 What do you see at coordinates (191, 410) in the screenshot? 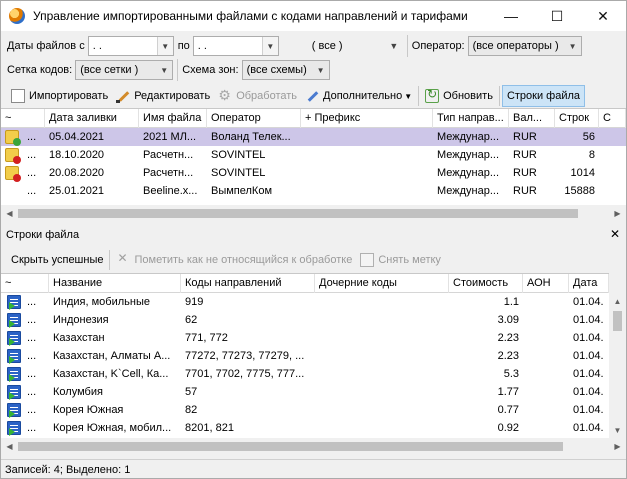
I see `cell-codes: 82` at bounding box center [191, 410].